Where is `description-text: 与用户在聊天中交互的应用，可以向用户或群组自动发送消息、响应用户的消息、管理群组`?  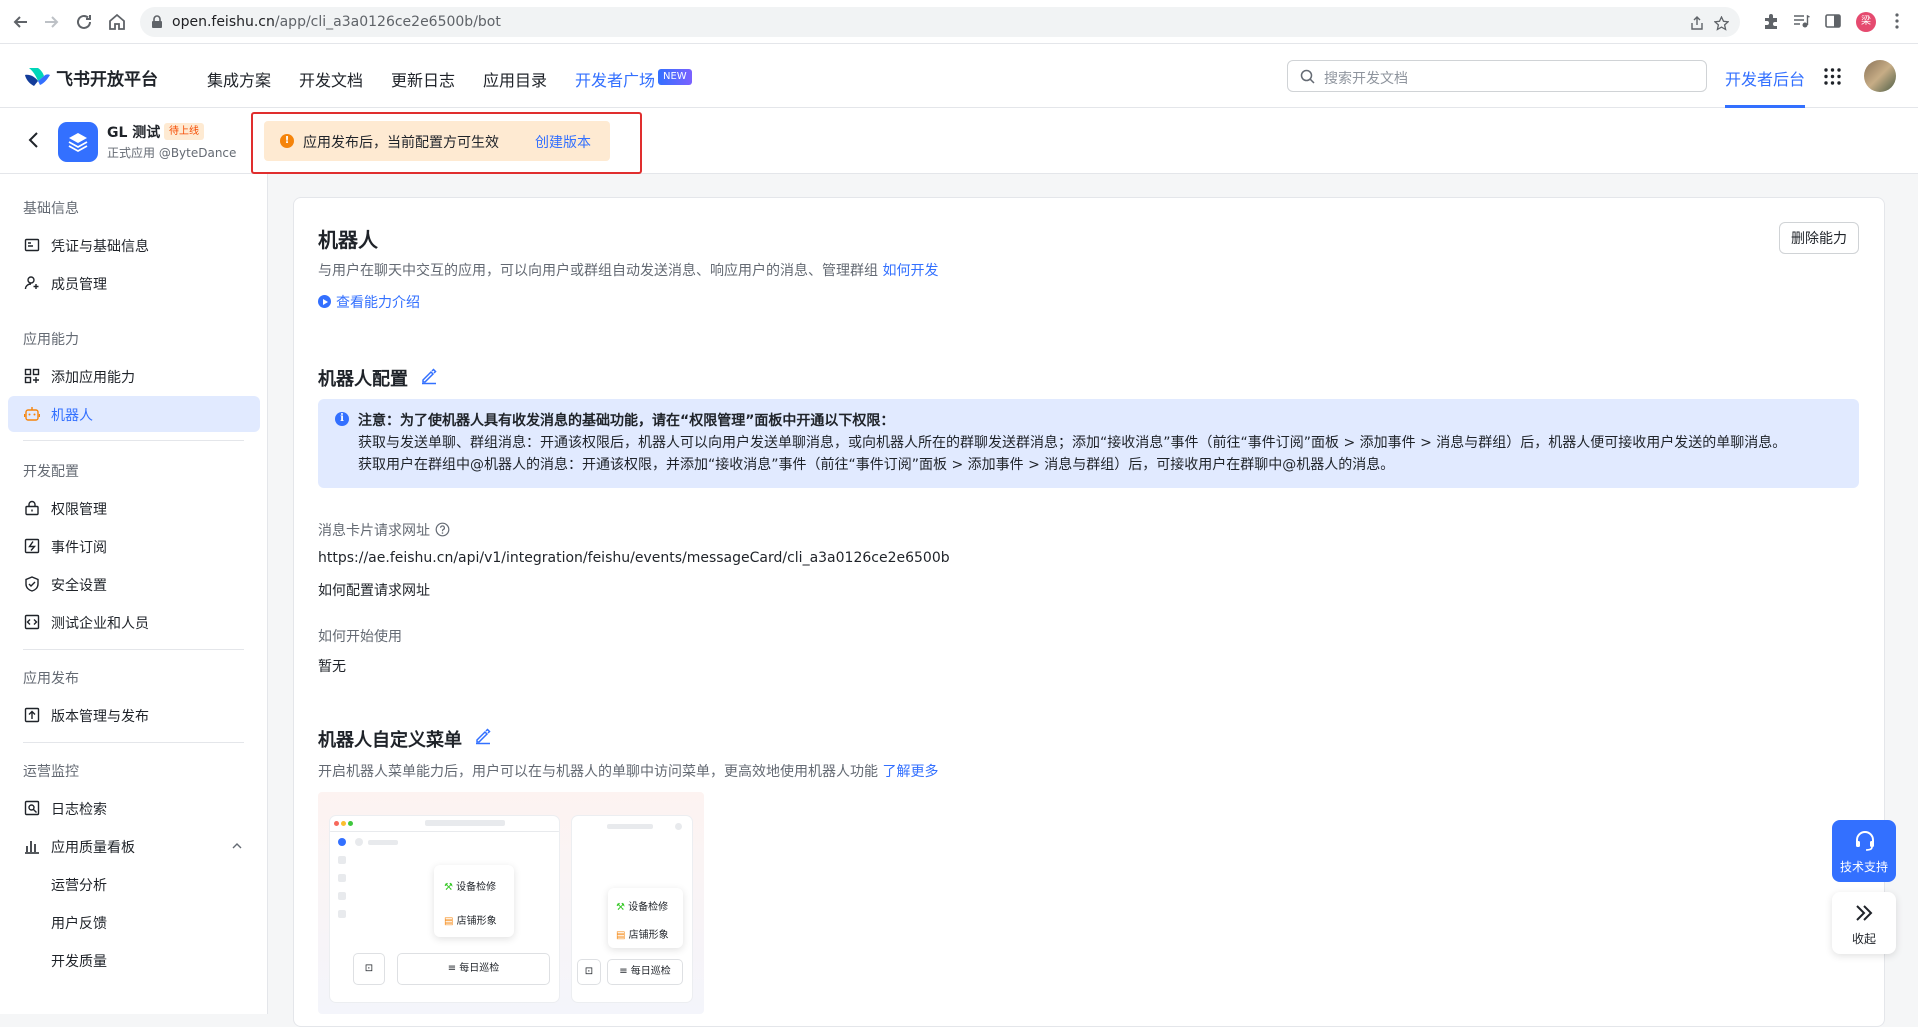
description-text: 与用户在聊天中交互的应用，可以向用户或群组自动发送消息、响应用户的消息、管理群组 is located at coordinates (598, 271).